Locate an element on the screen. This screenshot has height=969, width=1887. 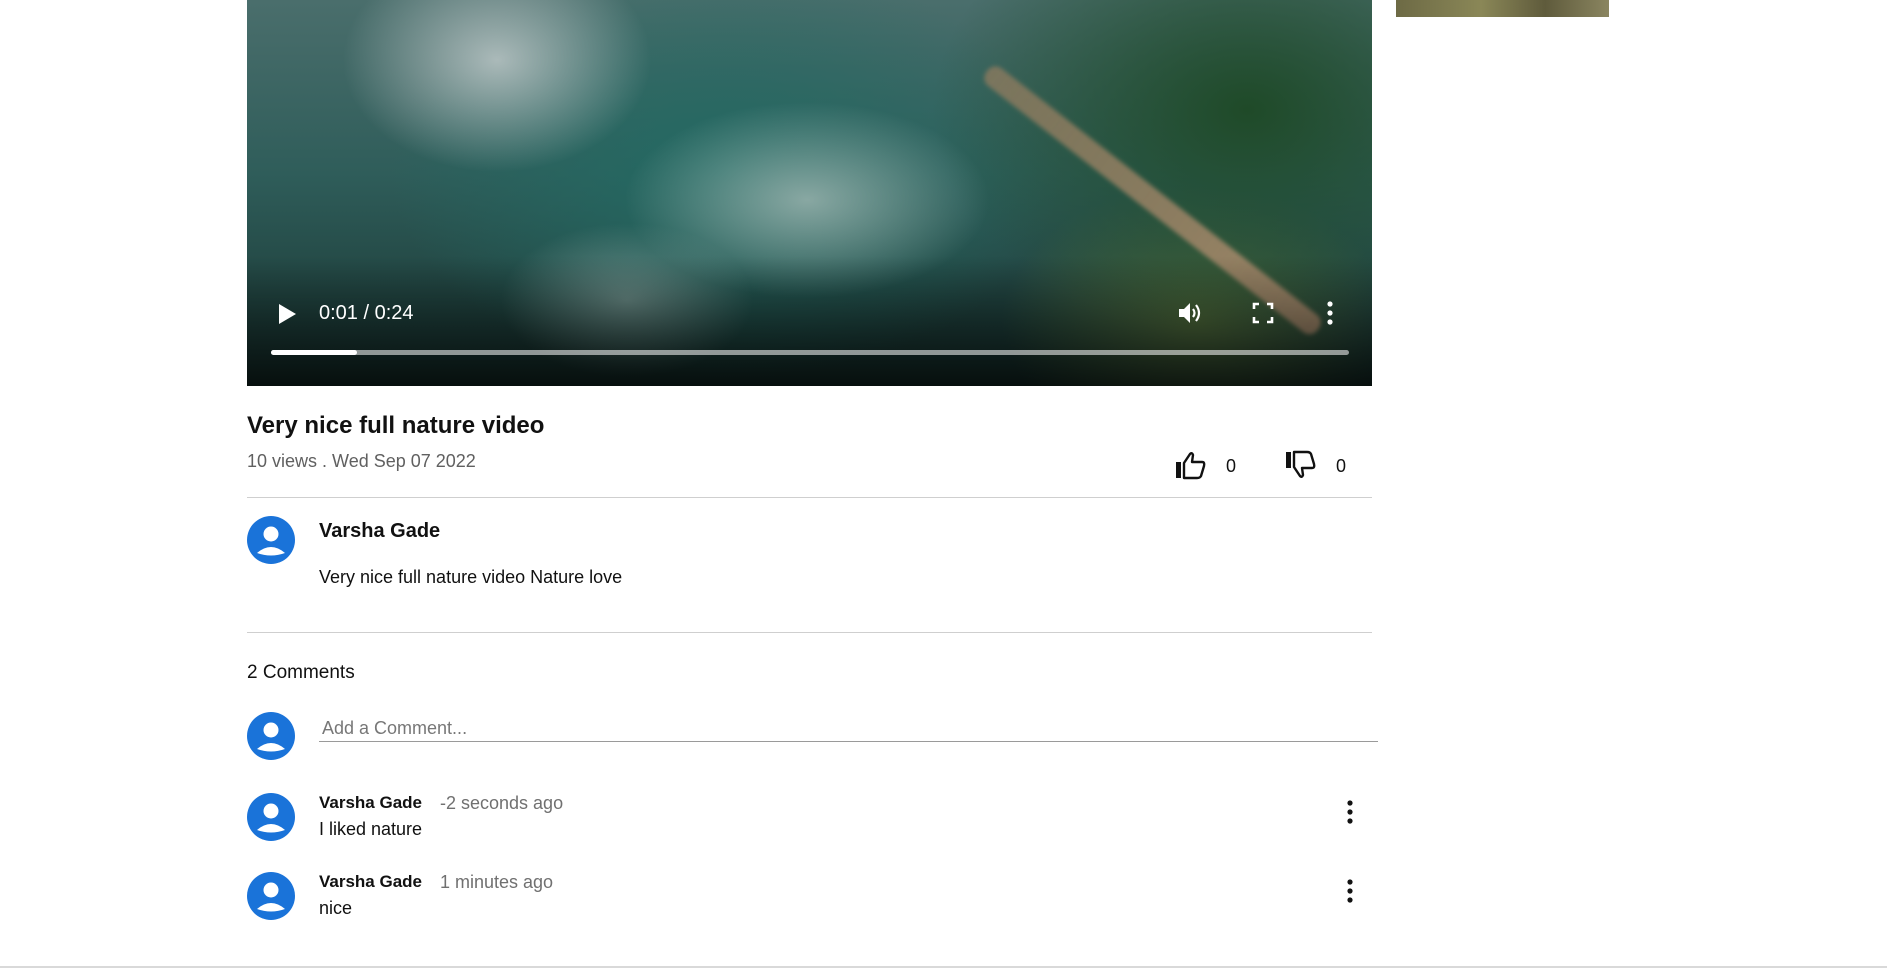
dislike-count: 0 is located at coordinates (1341, 466).